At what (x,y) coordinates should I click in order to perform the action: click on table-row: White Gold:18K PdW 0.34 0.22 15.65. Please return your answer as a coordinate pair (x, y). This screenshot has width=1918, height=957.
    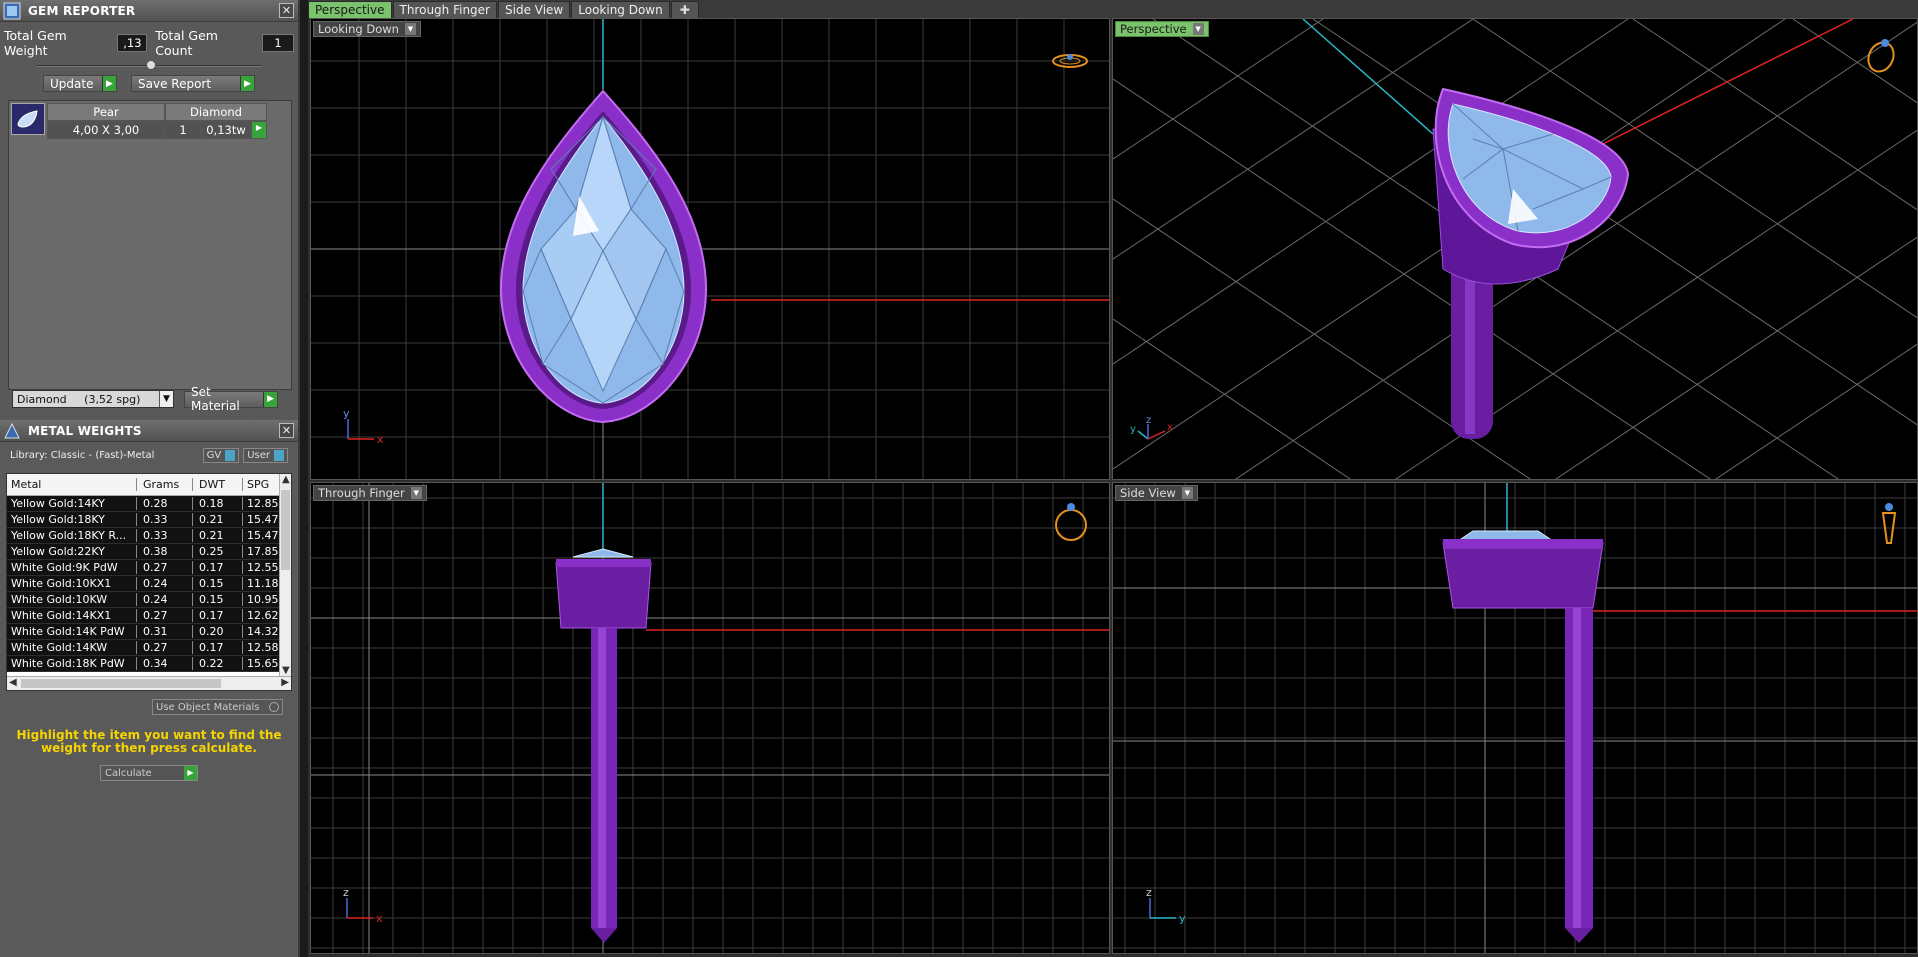
    Looking at the image, I should click on (149, 664).